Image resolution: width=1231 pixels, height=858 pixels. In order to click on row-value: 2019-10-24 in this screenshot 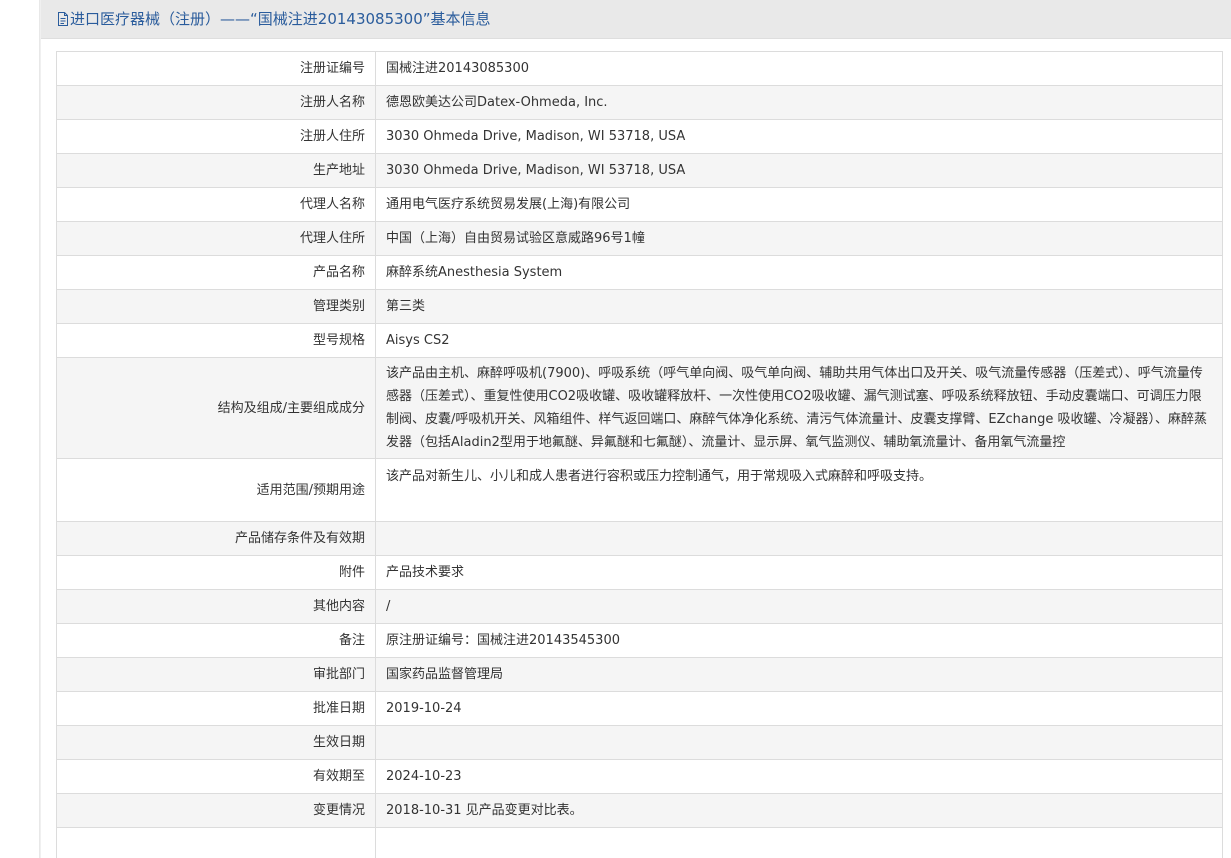, I will do `click(799, 708)`.